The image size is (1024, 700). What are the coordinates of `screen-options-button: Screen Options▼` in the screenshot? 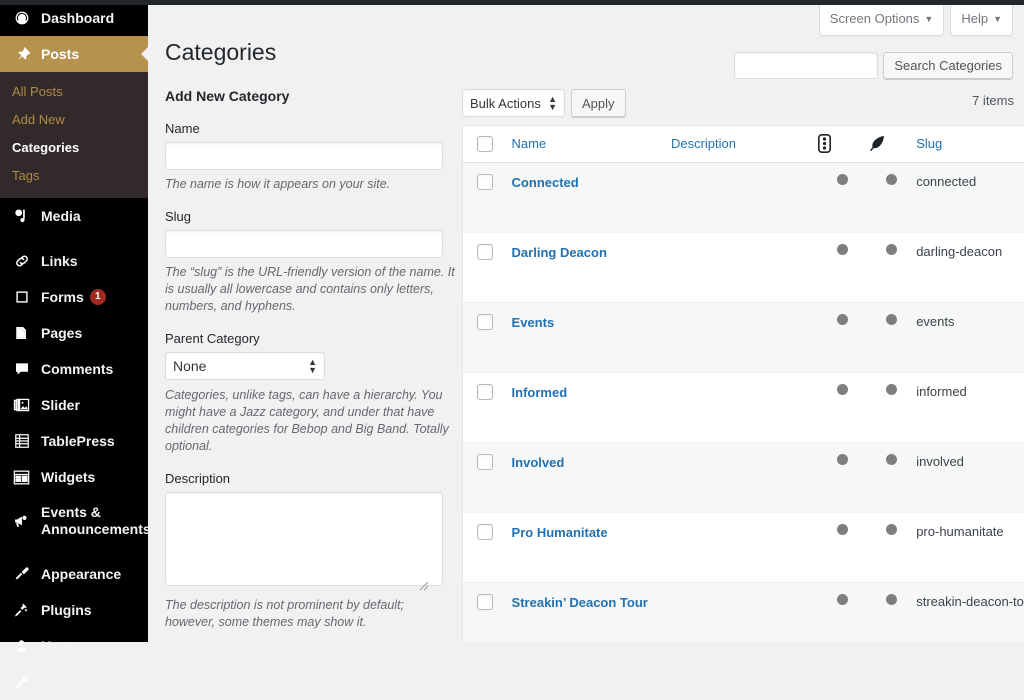 It's located at (882, 20).